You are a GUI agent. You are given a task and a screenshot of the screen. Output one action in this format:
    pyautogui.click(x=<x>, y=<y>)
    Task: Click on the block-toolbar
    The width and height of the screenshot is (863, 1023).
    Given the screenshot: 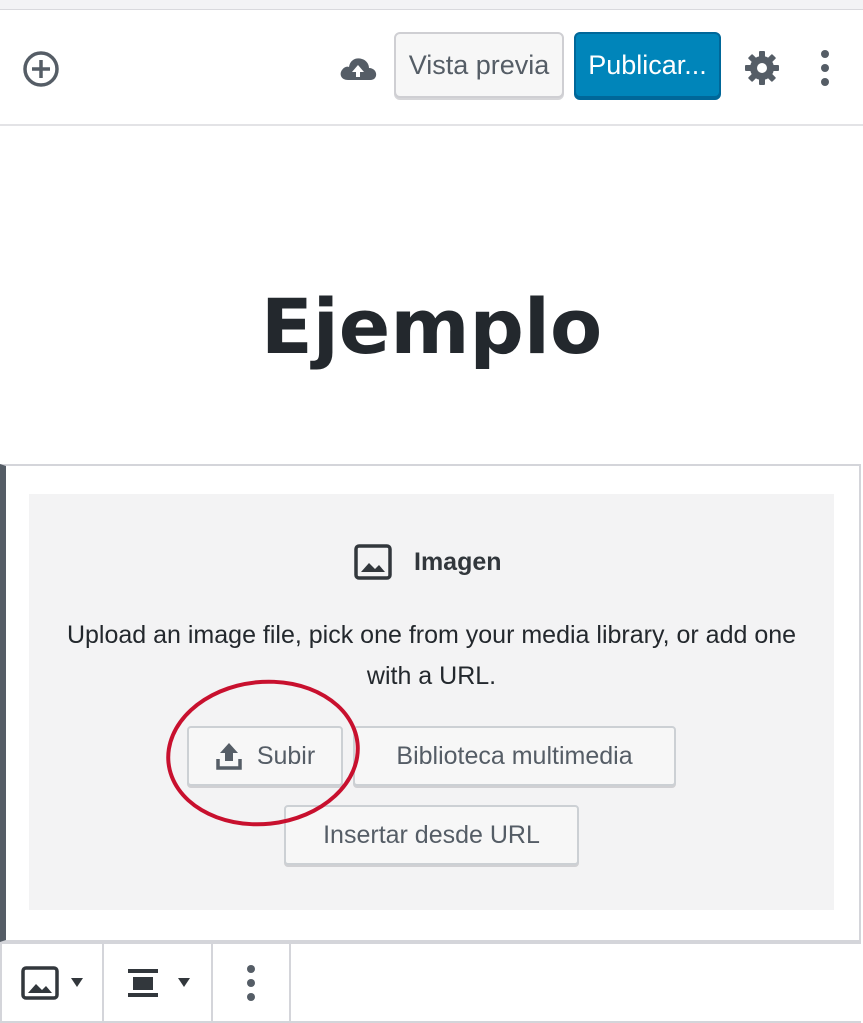 What is the action you would take?
    pyautogui.click(x=431, y=982)
    